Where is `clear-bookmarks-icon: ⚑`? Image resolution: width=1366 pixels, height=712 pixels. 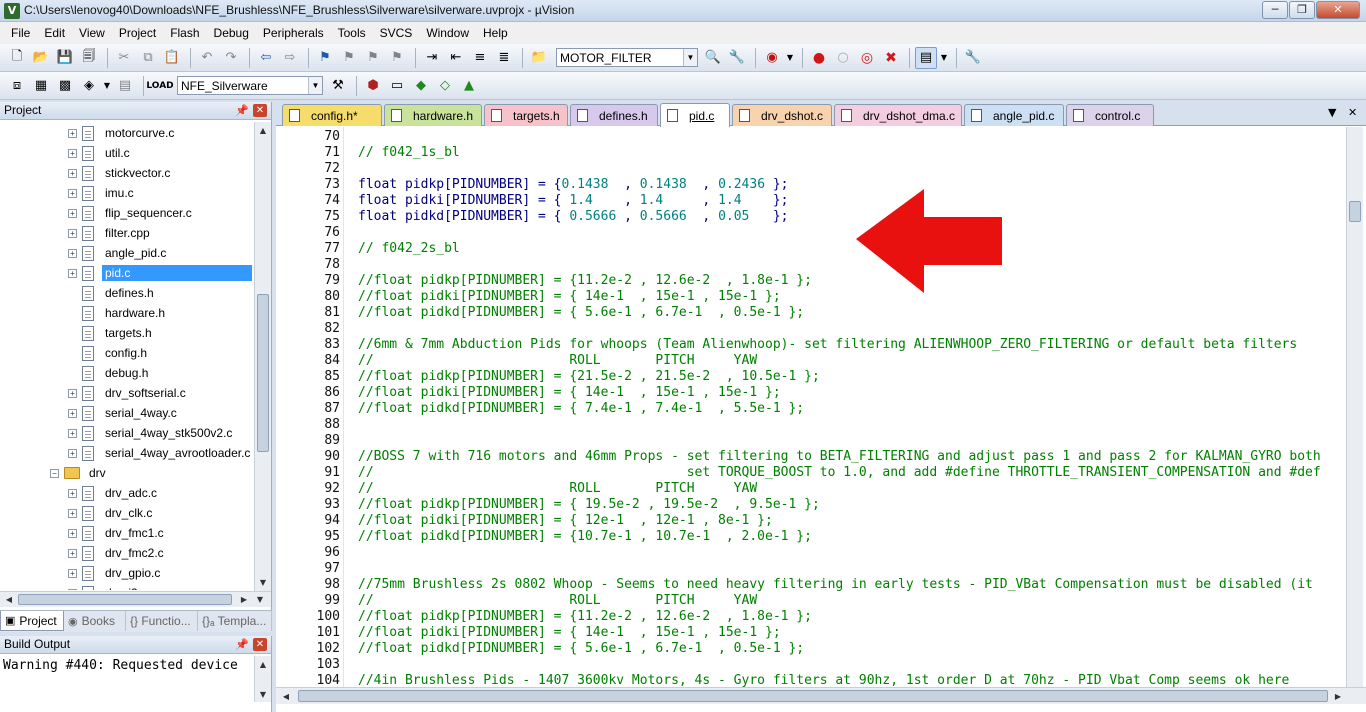
clear-bookmarks-icon: ⚑ is located at coordinates (397, 58).